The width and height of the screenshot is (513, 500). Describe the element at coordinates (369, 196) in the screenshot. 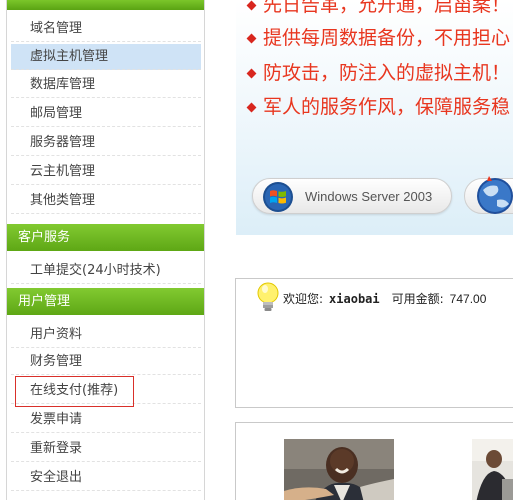

I see `windows-server-label: Windows Server 2003` at that location.